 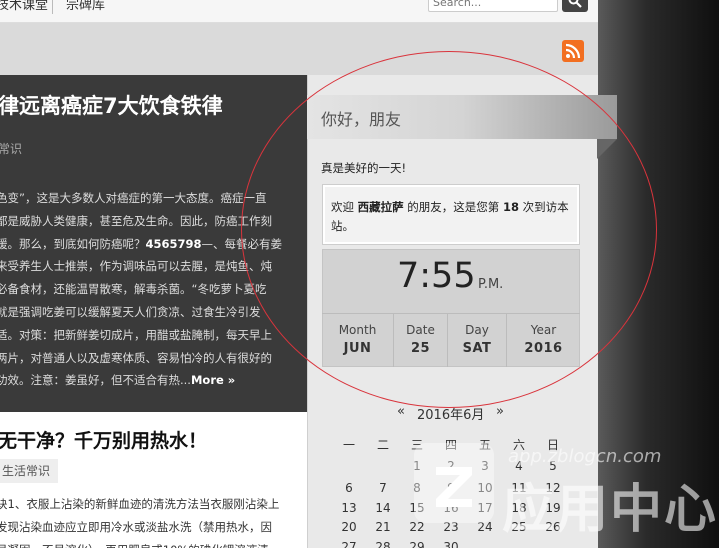 What do you see at coordinates (11, 148) in the screenshot?
I see `post-category: 常识` at bounding box center [11, 148].